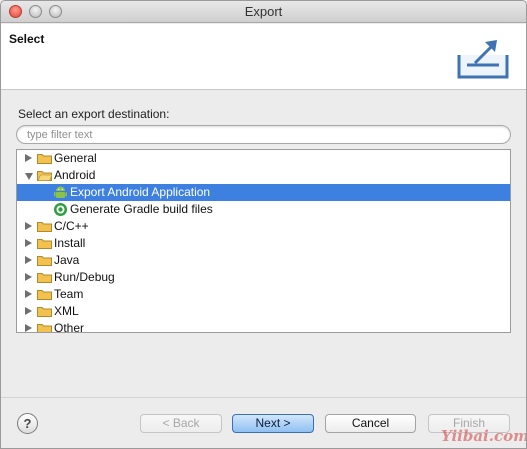  I want to click on tree-item-other: Other, so click(263, 326).